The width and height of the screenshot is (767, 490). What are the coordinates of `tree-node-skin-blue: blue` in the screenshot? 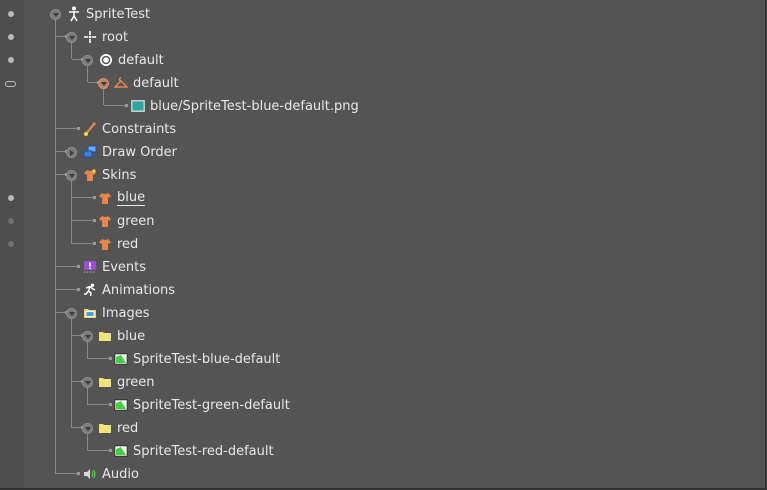 It's located at (382, 198).